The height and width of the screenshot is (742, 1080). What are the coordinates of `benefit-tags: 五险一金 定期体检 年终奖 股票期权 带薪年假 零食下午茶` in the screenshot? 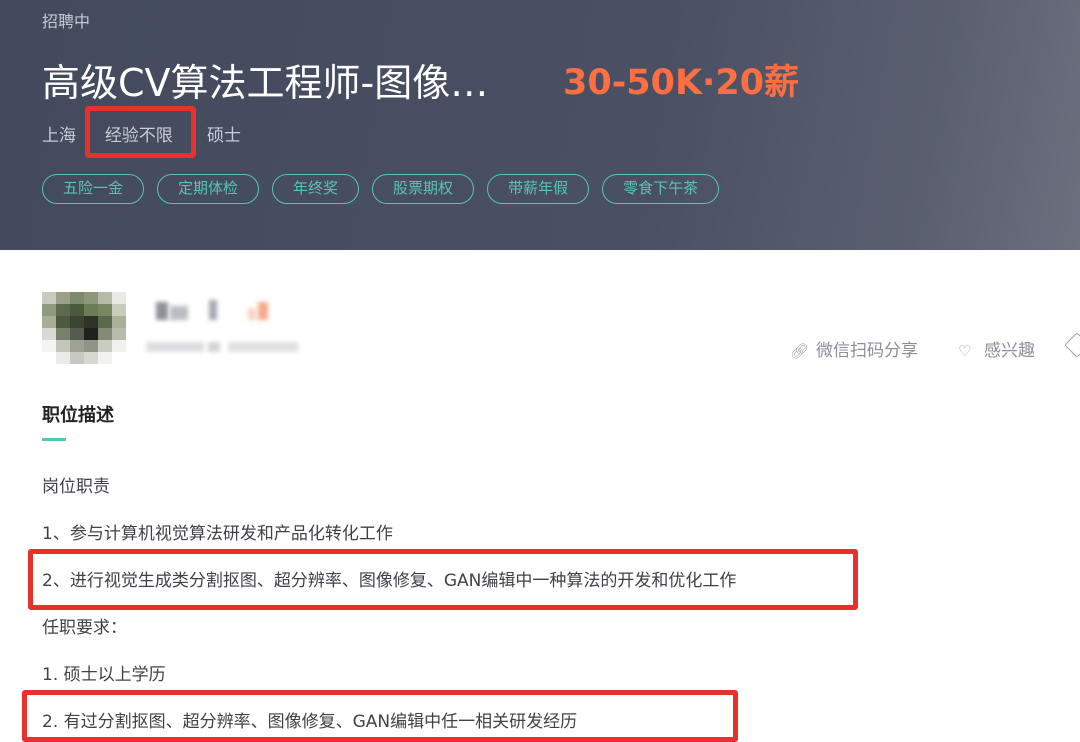 It's located at (381, 189).